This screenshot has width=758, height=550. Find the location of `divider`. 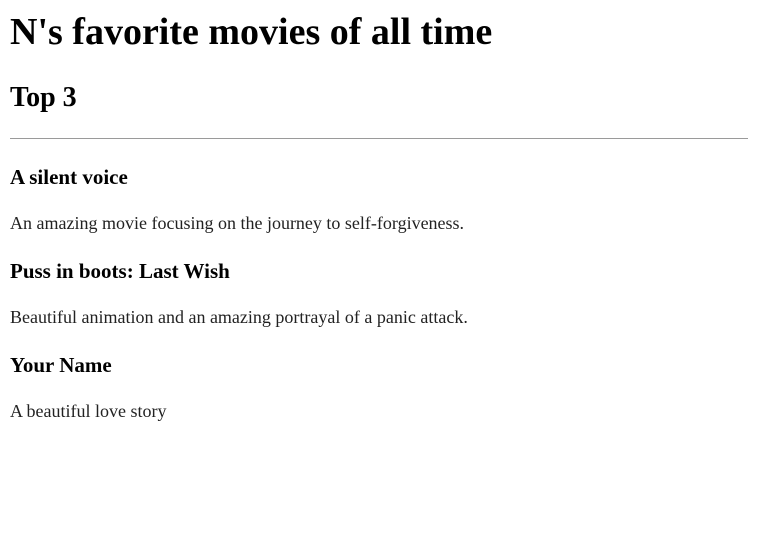

divider is located at coordinates (379, 138).